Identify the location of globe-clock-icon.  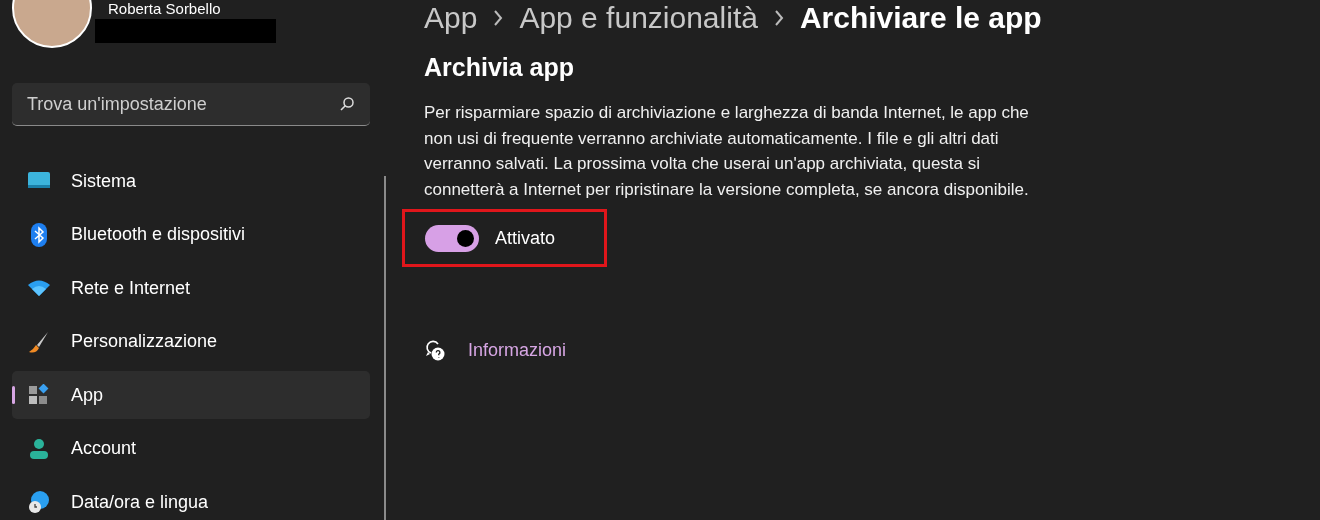
(39, 502).